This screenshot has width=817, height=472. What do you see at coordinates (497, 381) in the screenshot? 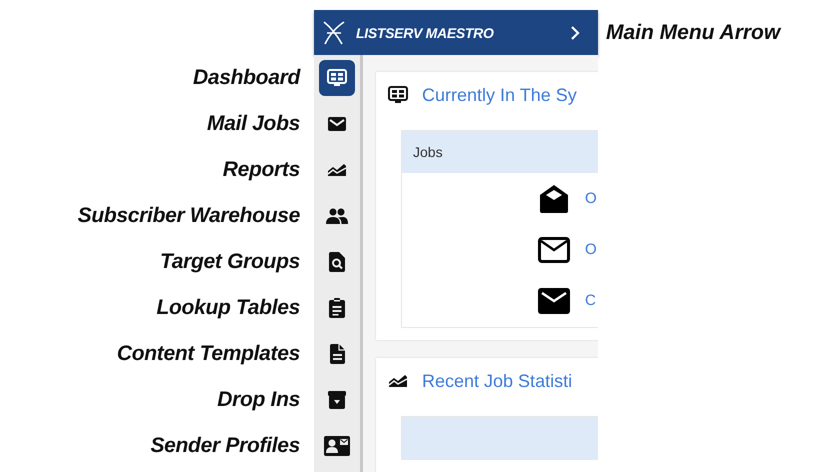
I see `card-title: Recent Job Statisti` at bounding box center [497, 381].